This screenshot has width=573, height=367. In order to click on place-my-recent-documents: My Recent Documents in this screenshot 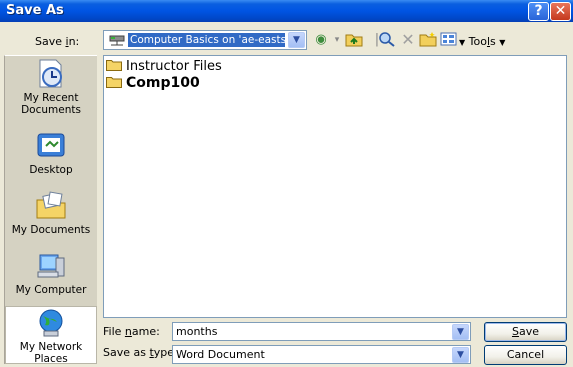, I will do `click(51, 87)`.